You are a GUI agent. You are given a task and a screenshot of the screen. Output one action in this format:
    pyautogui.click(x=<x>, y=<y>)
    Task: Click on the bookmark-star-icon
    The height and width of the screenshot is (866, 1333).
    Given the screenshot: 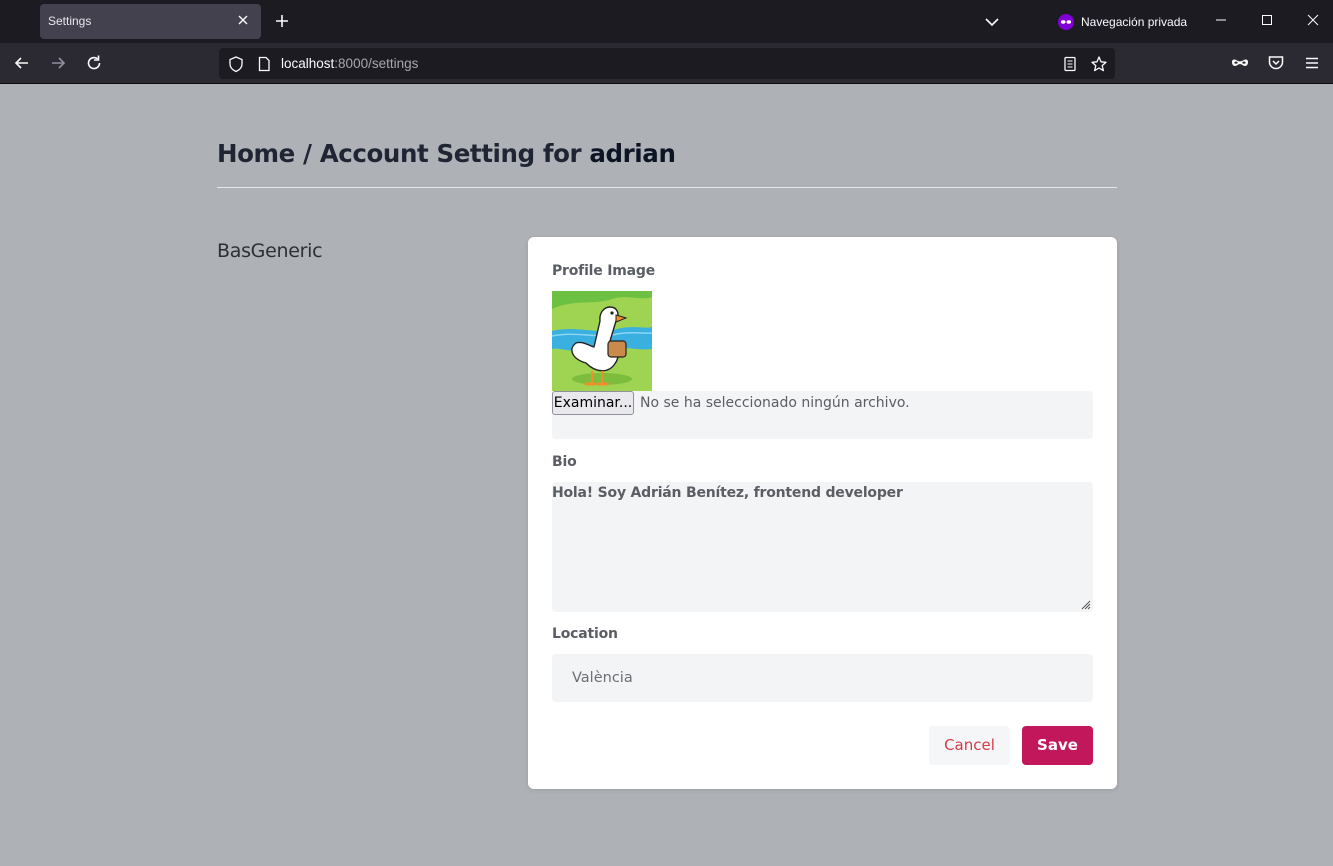 What is the action you would take?
    pyautogui.click(x=1099, y=64)
    